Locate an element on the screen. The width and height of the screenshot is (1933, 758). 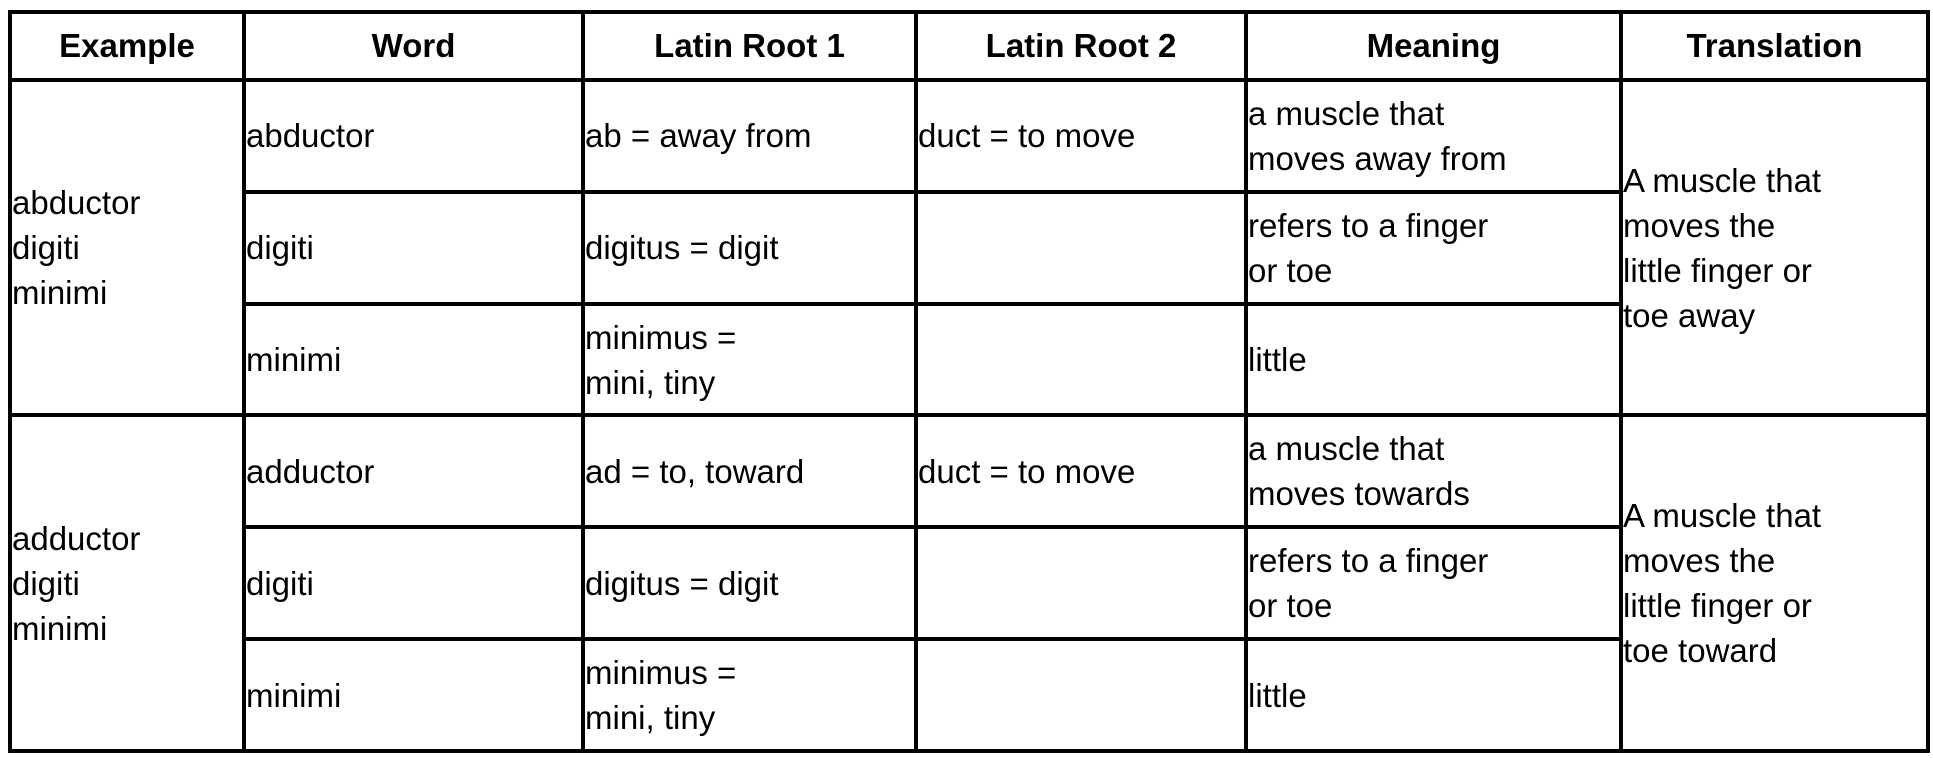
header-latin-root-2: Latin Root 2 is located at coordinates (1081, 46).